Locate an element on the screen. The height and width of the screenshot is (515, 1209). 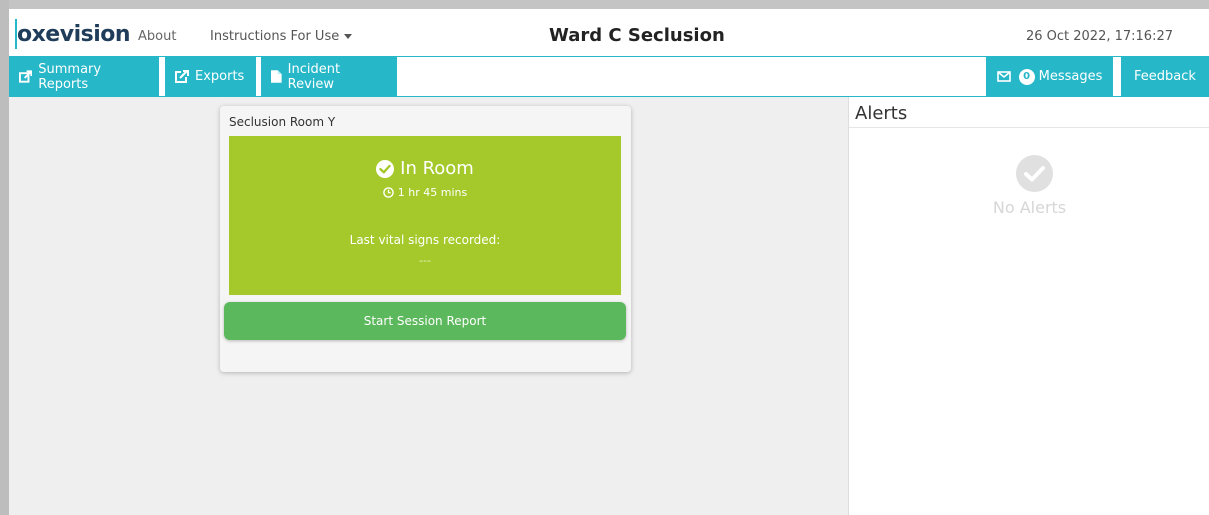
incident-review-button: Incident Review is located at coordinates (329, 76).